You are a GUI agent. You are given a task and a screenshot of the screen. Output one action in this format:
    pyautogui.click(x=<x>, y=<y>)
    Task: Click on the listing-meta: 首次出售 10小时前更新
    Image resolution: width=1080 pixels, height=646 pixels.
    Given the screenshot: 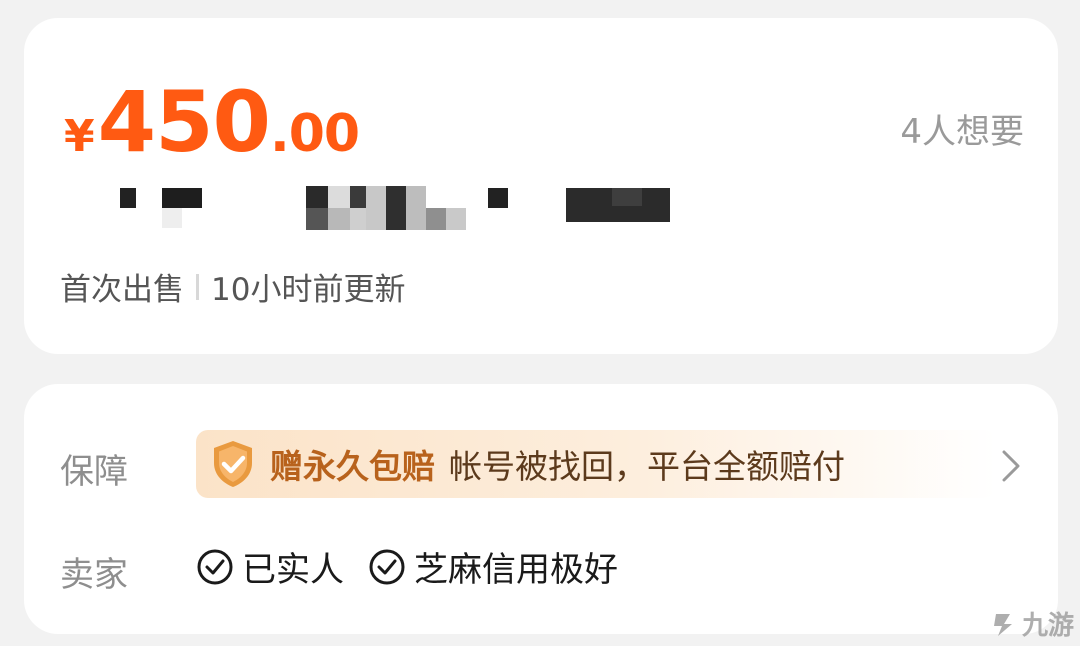 What is the action you would take?
    pyautogui.click(x=232, y=286)
    